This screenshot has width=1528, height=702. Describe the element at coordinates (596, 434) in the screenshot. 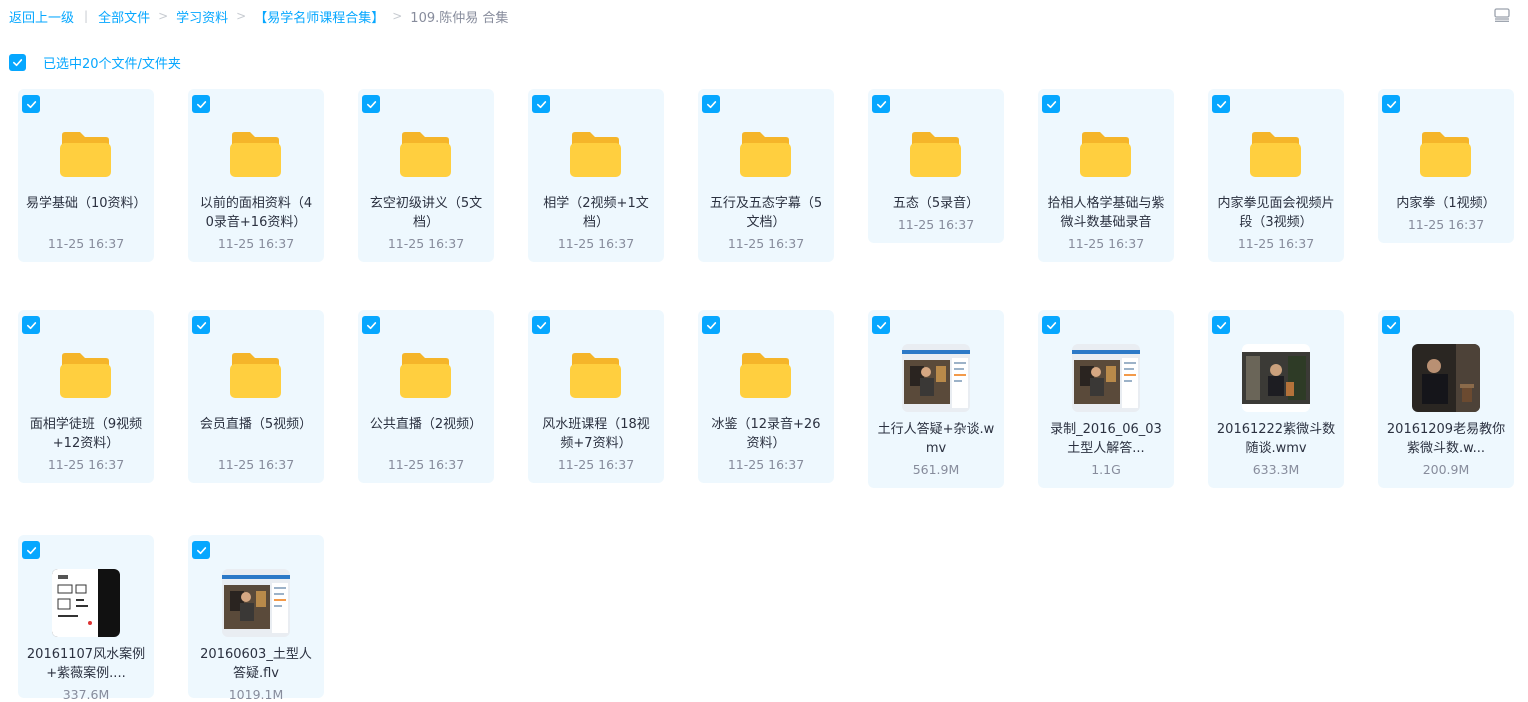

I see `item-name: 风水班课程（18视频+7资料）` at that location.